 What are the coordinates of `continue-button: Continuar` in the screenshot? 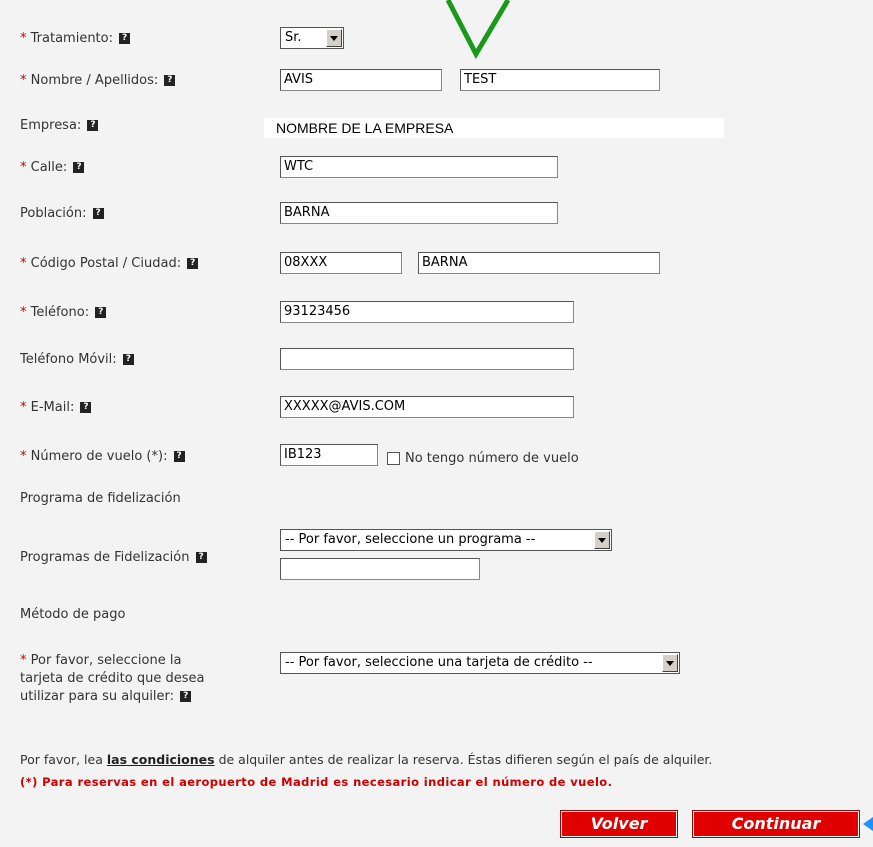 It's located at (776, 824).